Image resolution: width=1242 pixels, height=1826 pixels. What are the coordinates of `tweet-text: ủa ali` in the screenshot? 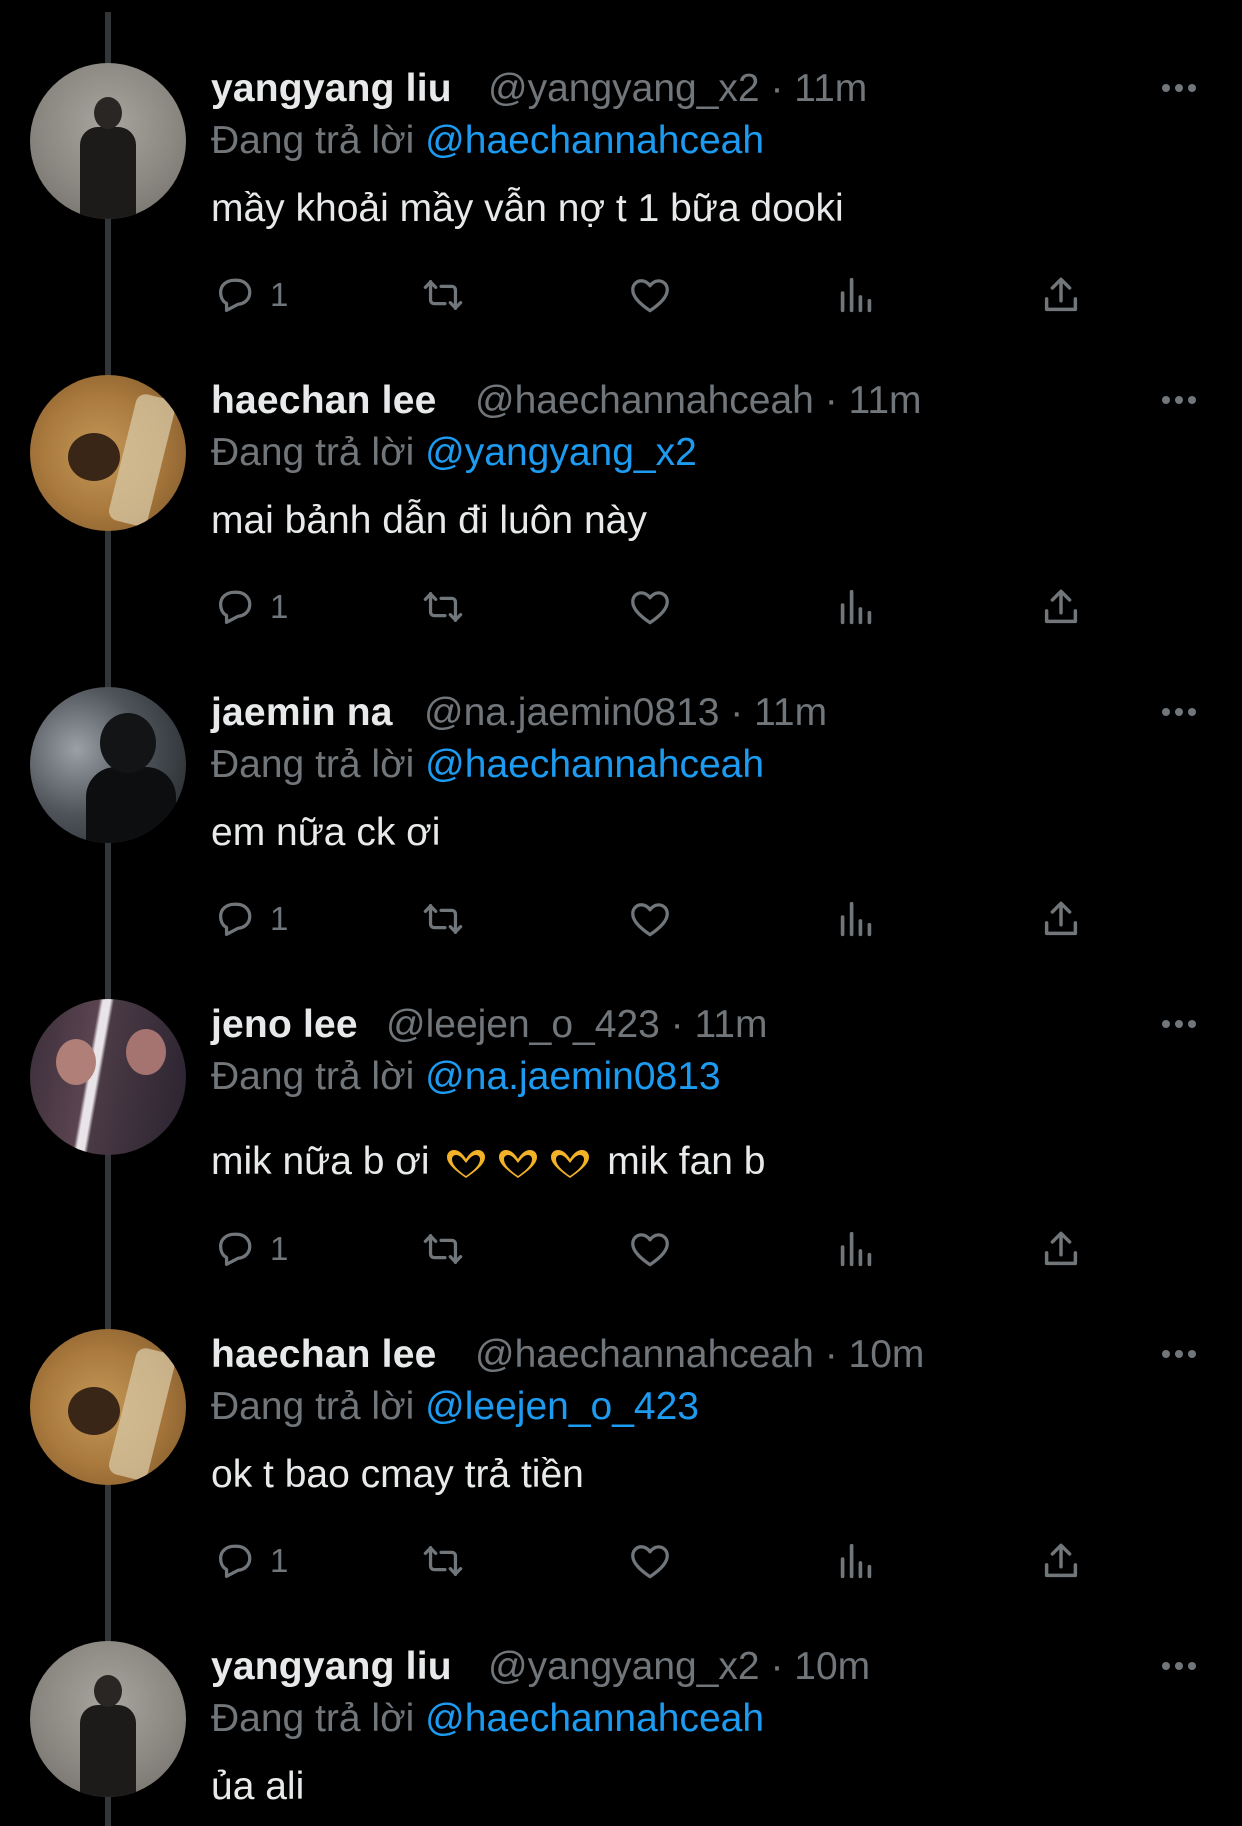 It's located at (258, 1786).